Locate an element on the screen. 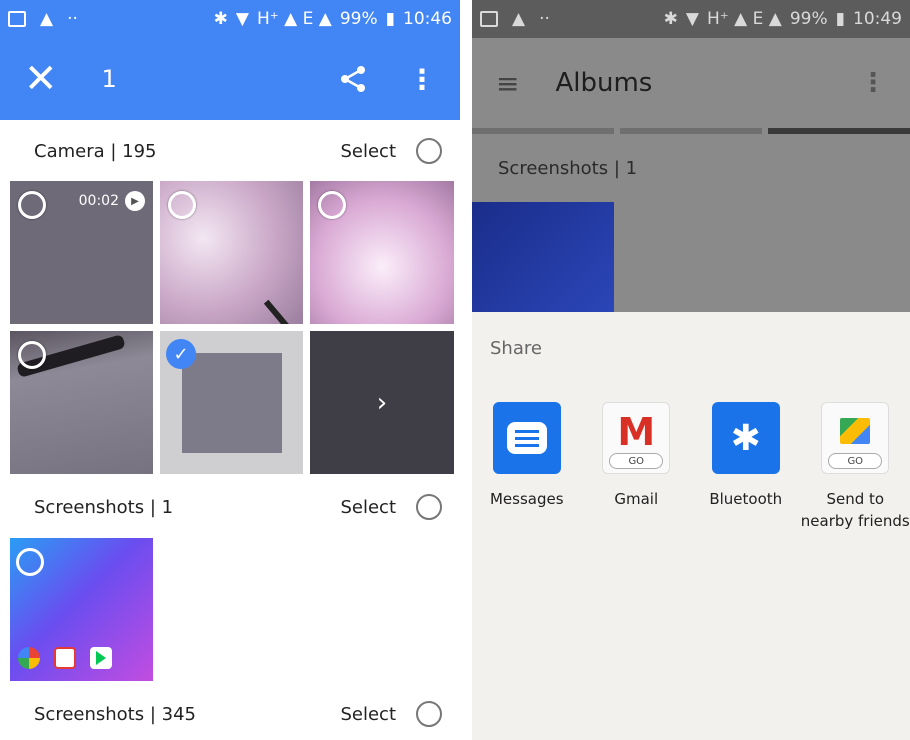  close-icon: ✕ is located at coordinates (41, 79).